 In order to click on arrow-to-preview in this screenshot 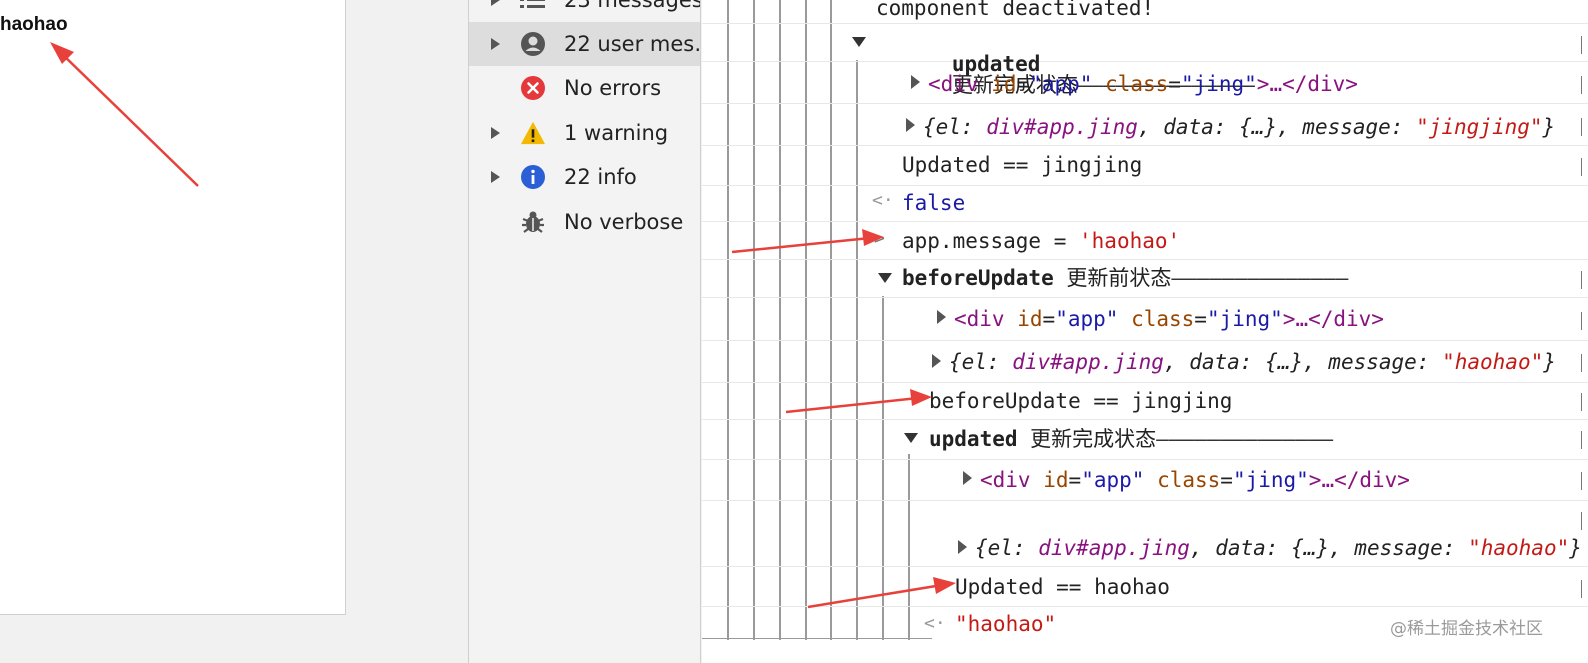, I will do `click(124, 114)`.